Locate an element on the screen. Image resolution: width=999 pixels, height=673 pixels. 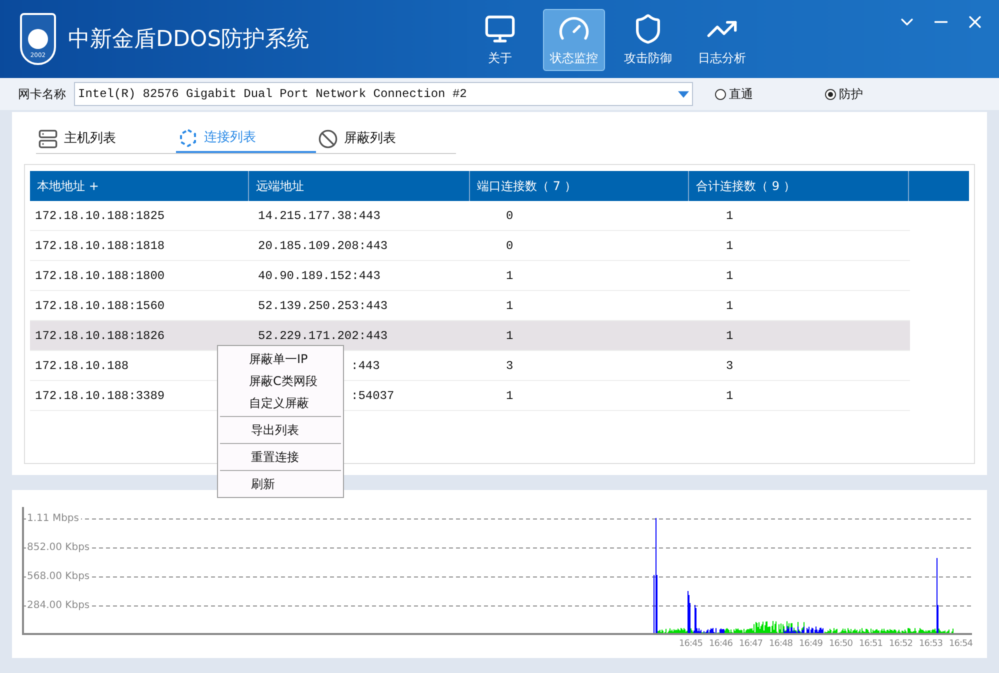
table-row: 172.18.10.188:1826 52.229.171.202:443 1 1 is located at coordinates (470, 336).